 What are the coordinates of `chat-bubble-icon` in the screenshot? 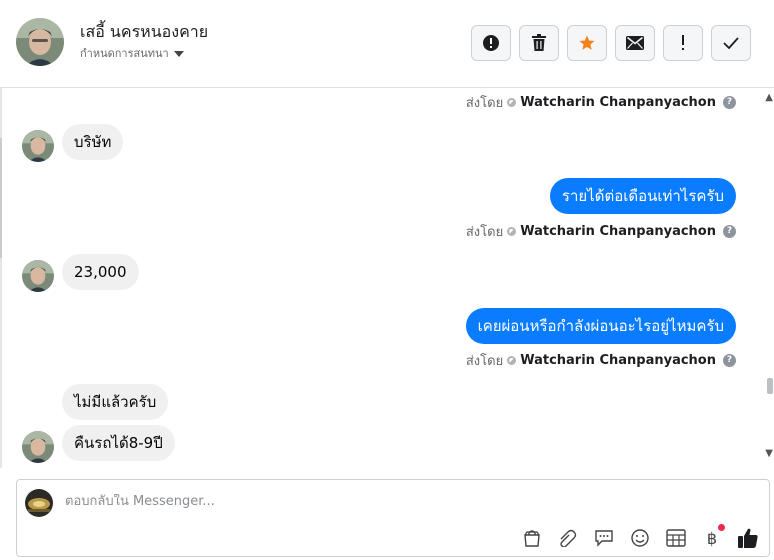 It's located at (604, 538).